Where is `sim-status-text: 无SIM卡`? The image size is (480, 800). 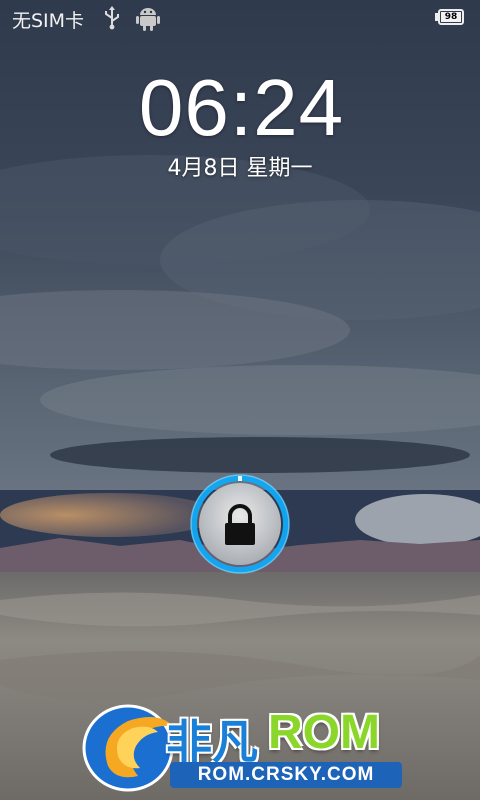
sim-status-text: 无SIM卡 is located at coordinates (48, 21).